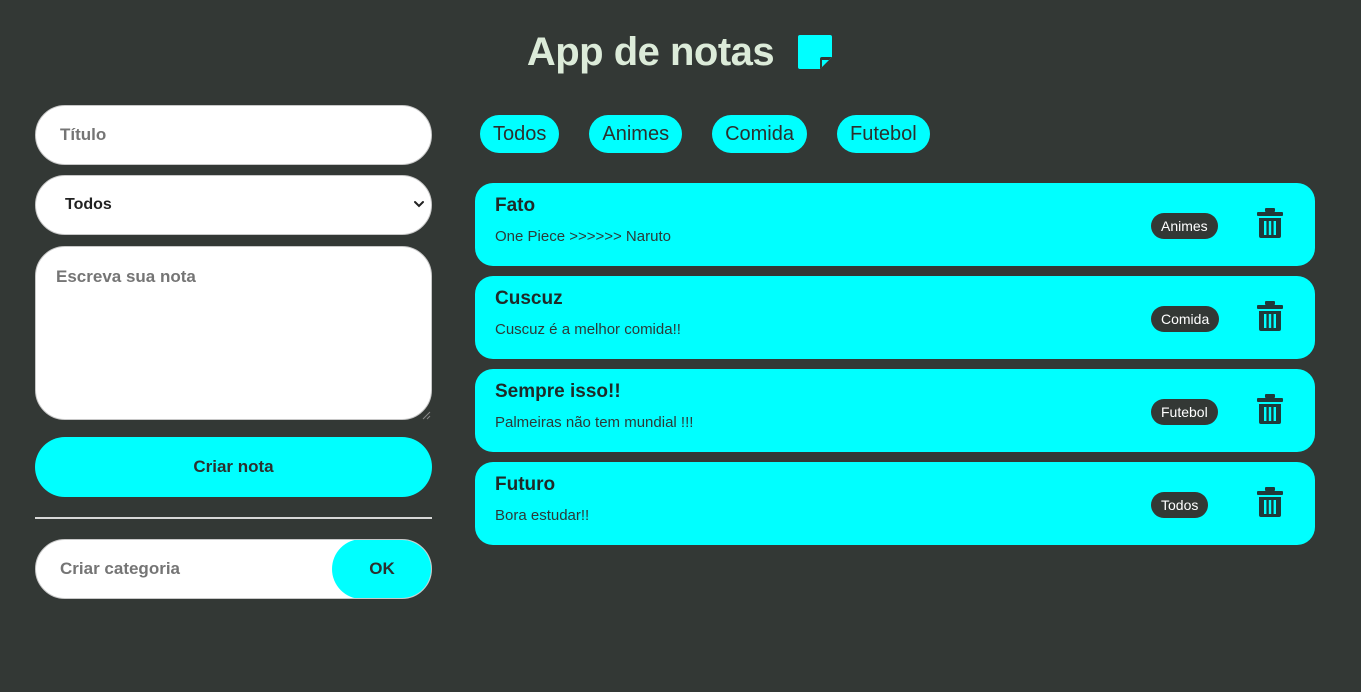 The height and width of the screenshot is (692, 1361). I want to click on resize-grip-icon, so click(426, 415).